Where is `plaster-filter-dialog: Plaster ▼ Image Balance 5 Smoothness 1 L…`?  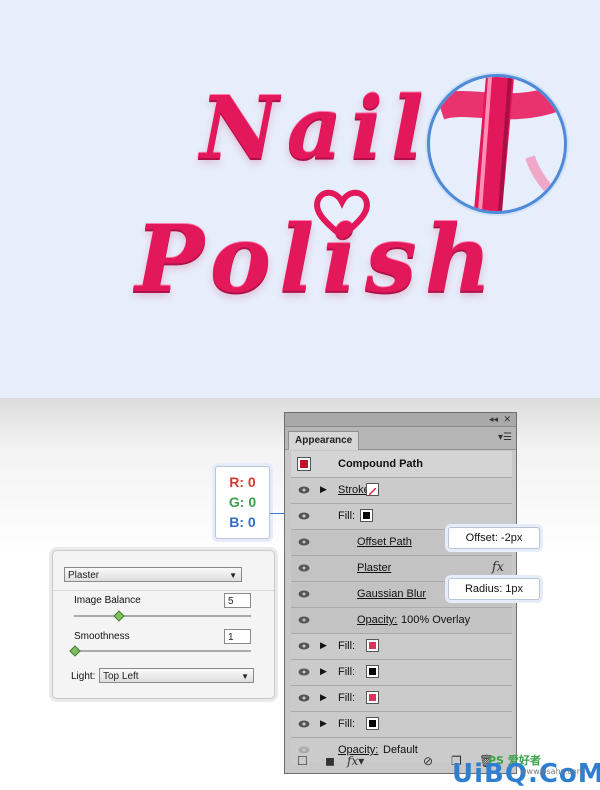 plaster-filter-dialog: Plaster ▼ Image Balance 5 Smoothness 1 L… is located at coordinates (163, 624).